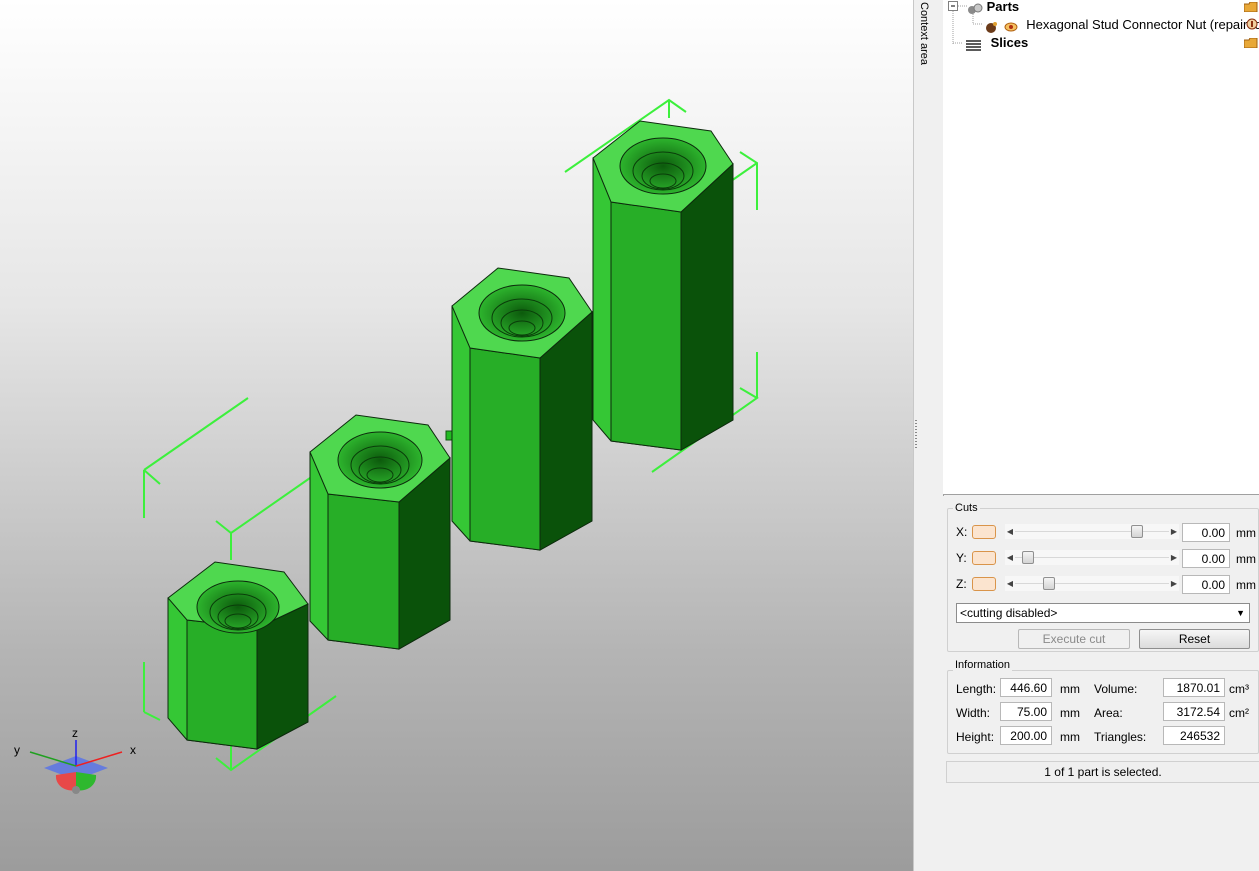 Image resolution: width=1259 pixels, height=871 pixels. I want to click on area-value: 3172.54, so click(1194, 711).